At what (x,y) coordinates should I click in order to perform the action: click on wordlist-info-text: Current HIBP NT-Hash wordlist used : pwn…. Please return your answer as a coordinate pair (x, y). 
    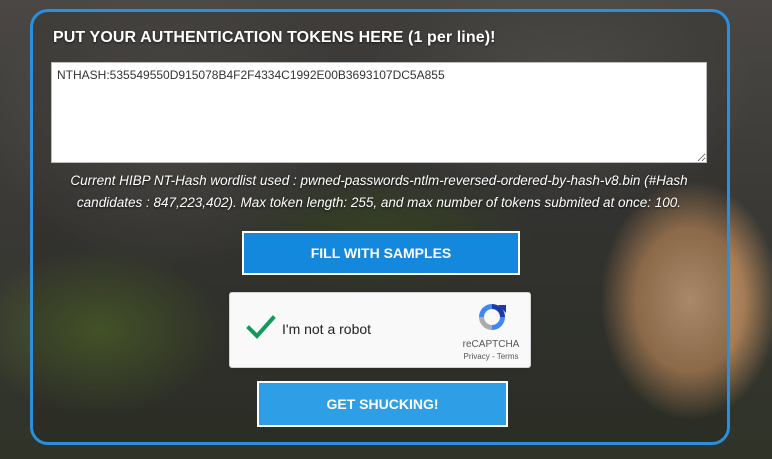
    Looking at the image, I should click on (379, 191).